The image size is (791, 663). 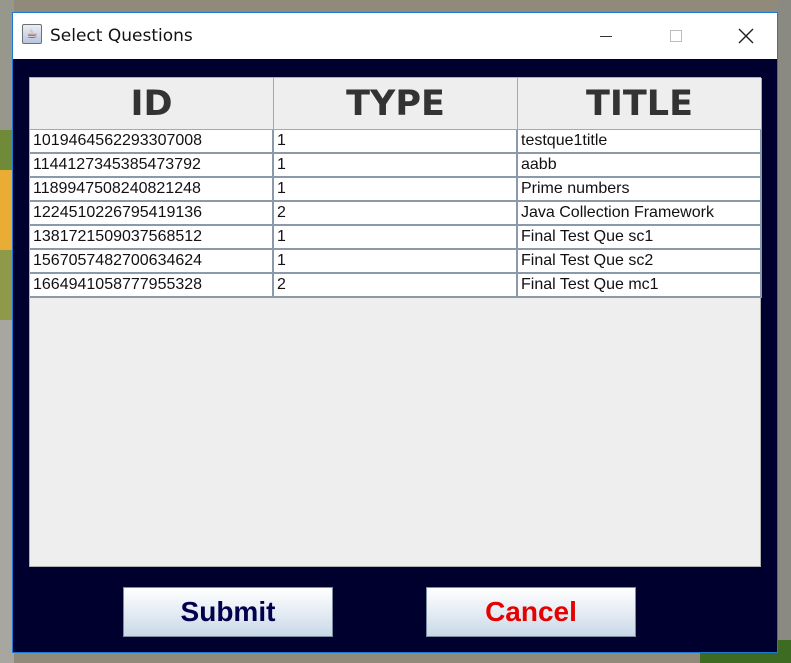 What do you see at coordinates (640, 214) in the screenshot?
I see `cell-title: Java Collection Framework` at bounding box center [640, 214].